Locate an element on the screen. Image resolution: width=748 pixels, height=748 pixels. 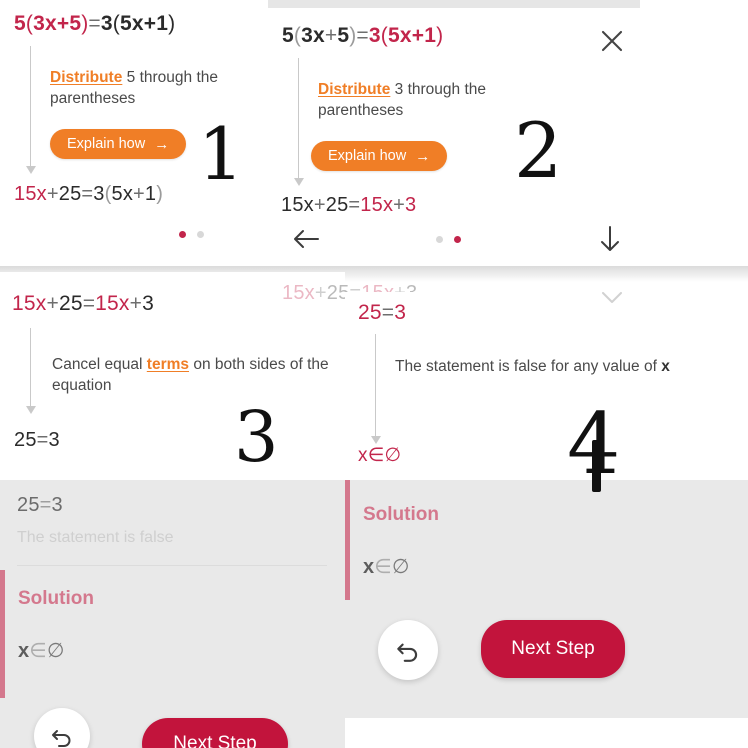
step2-connector is located at coordinates (298, 119).